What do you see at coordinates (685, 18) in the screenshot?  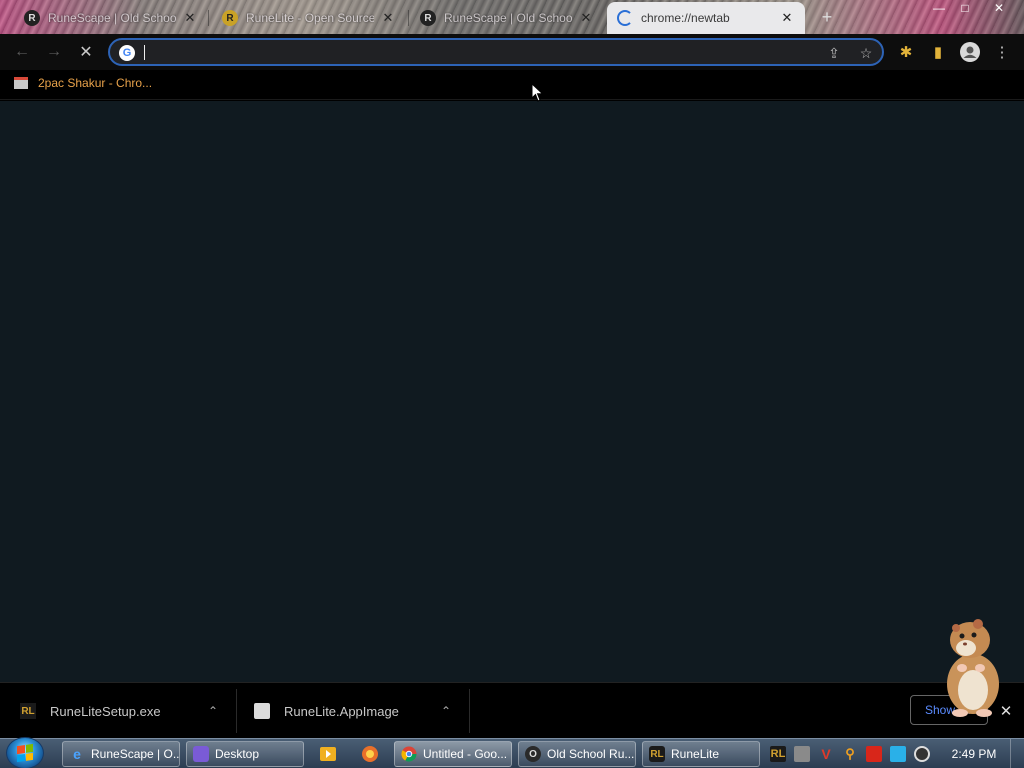 I see `tab-title: chrome://newtab` at bounding box center [685, 18].